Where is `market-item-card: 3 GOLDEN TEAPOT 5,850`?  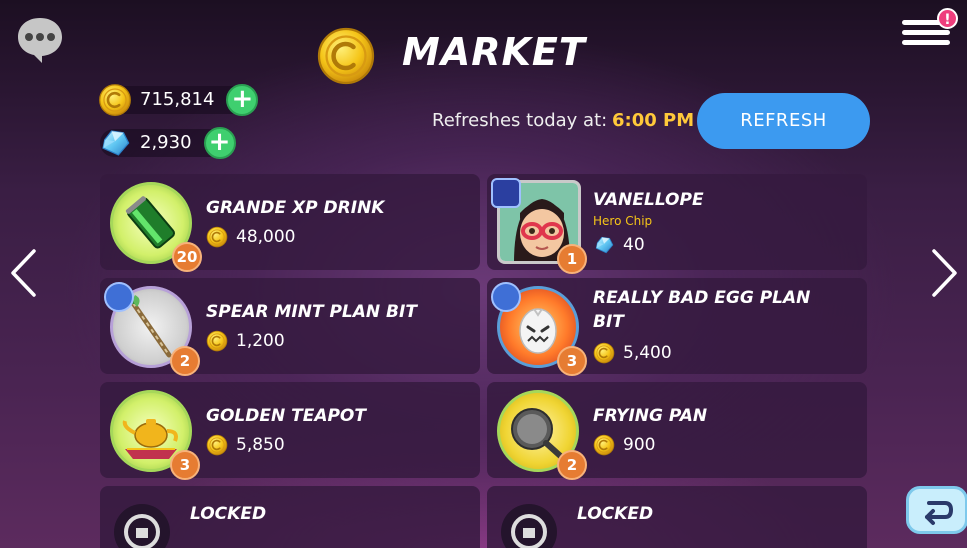 market-item-card: 3 GOLDEN TEAPOT 5,850 is located at coordinates (290, 431).